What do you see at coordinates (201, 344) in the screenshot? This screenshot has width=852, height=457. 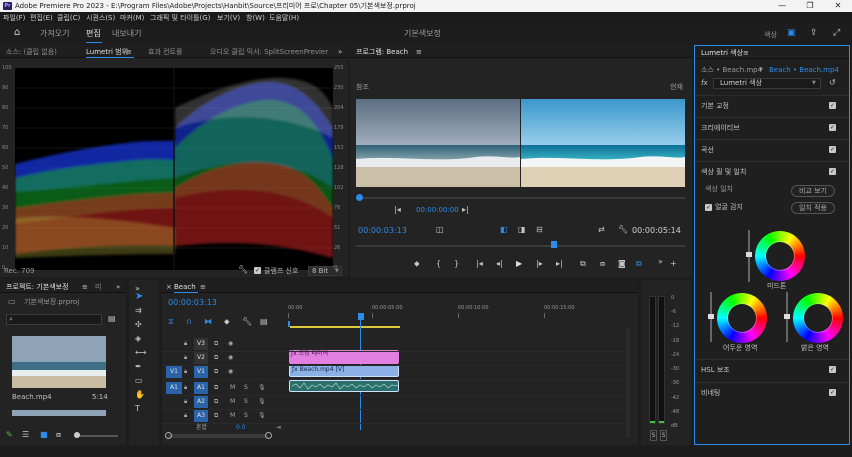 I see `track-label: V3` at bounding box center [201, 344].